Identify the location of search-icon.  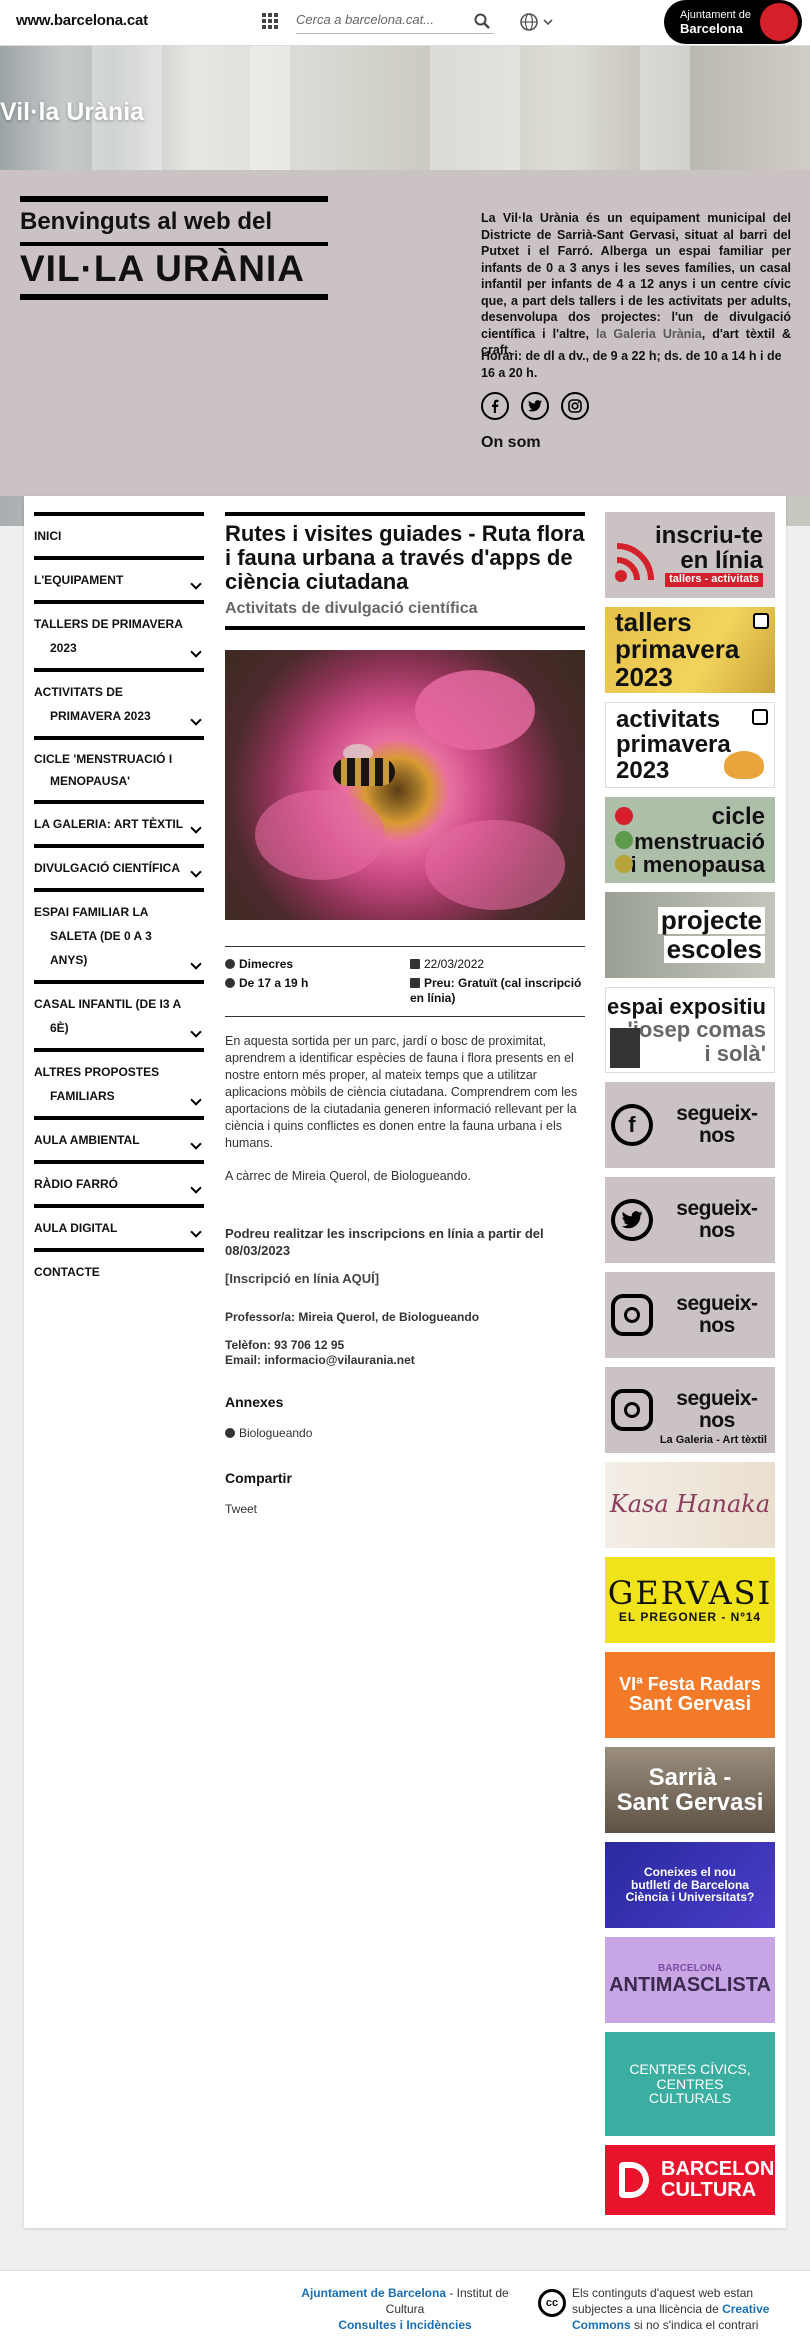
(482, 21).